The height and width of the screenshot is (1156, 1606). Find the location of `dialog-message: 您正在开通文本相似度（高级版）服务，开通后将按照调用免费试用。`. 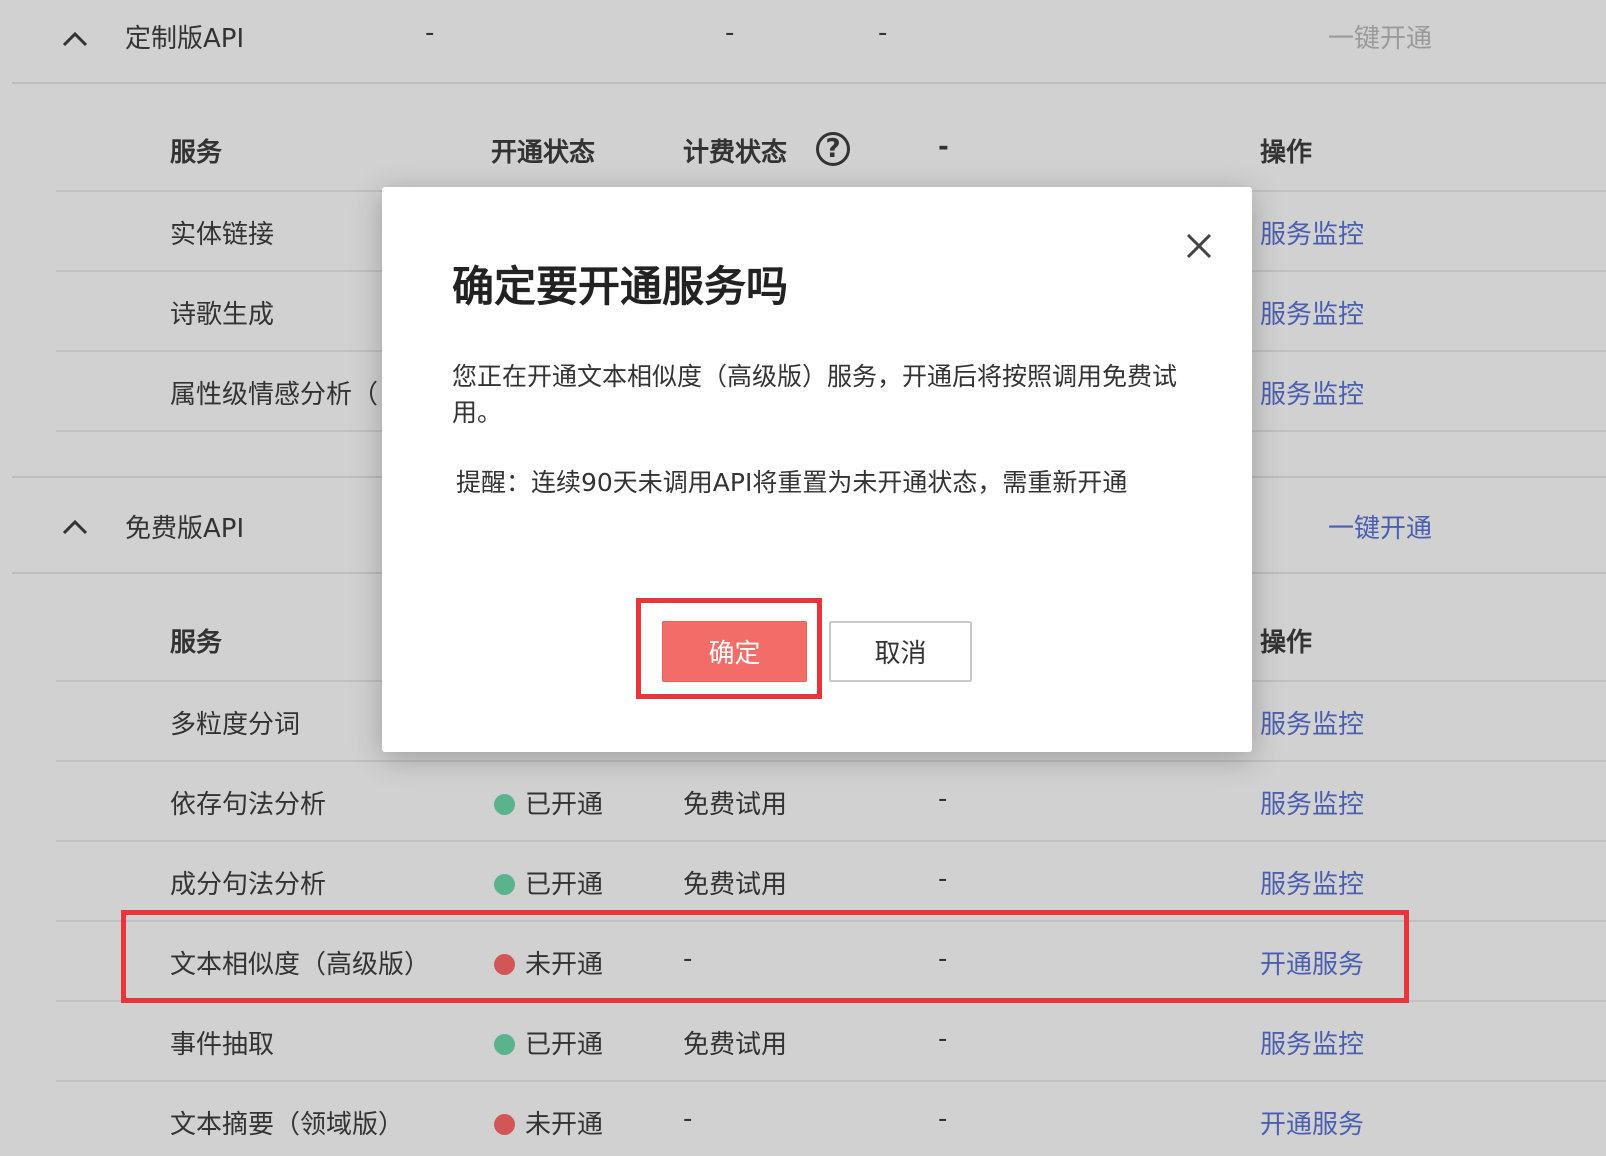

dialog-message: 您正在开通文本相似度（高级版）服务，开通后将按照调用免费试用。 is located at coordinates (815, 394).